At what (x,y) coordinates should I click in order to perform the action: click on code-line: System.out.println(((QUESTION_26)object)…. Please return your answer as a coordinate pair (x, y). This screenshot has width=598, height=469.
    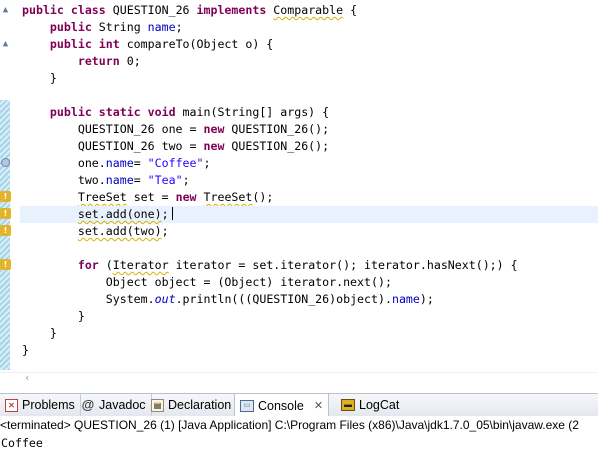
    Looking at the image, I should click on (310, 299).